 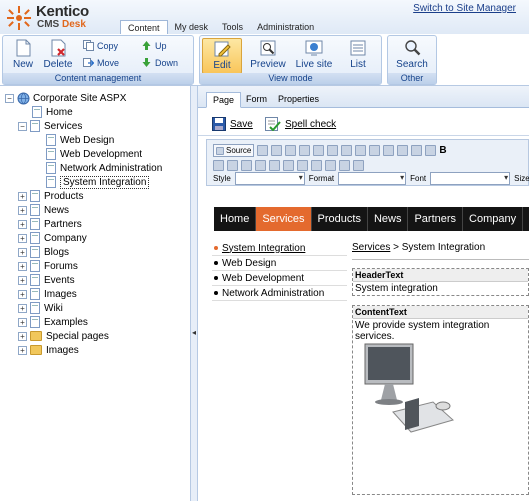 What do you see at coordinates (256, 100) in the screenshot?
I see `tab-form: Form` at bounding box center [256, 100].